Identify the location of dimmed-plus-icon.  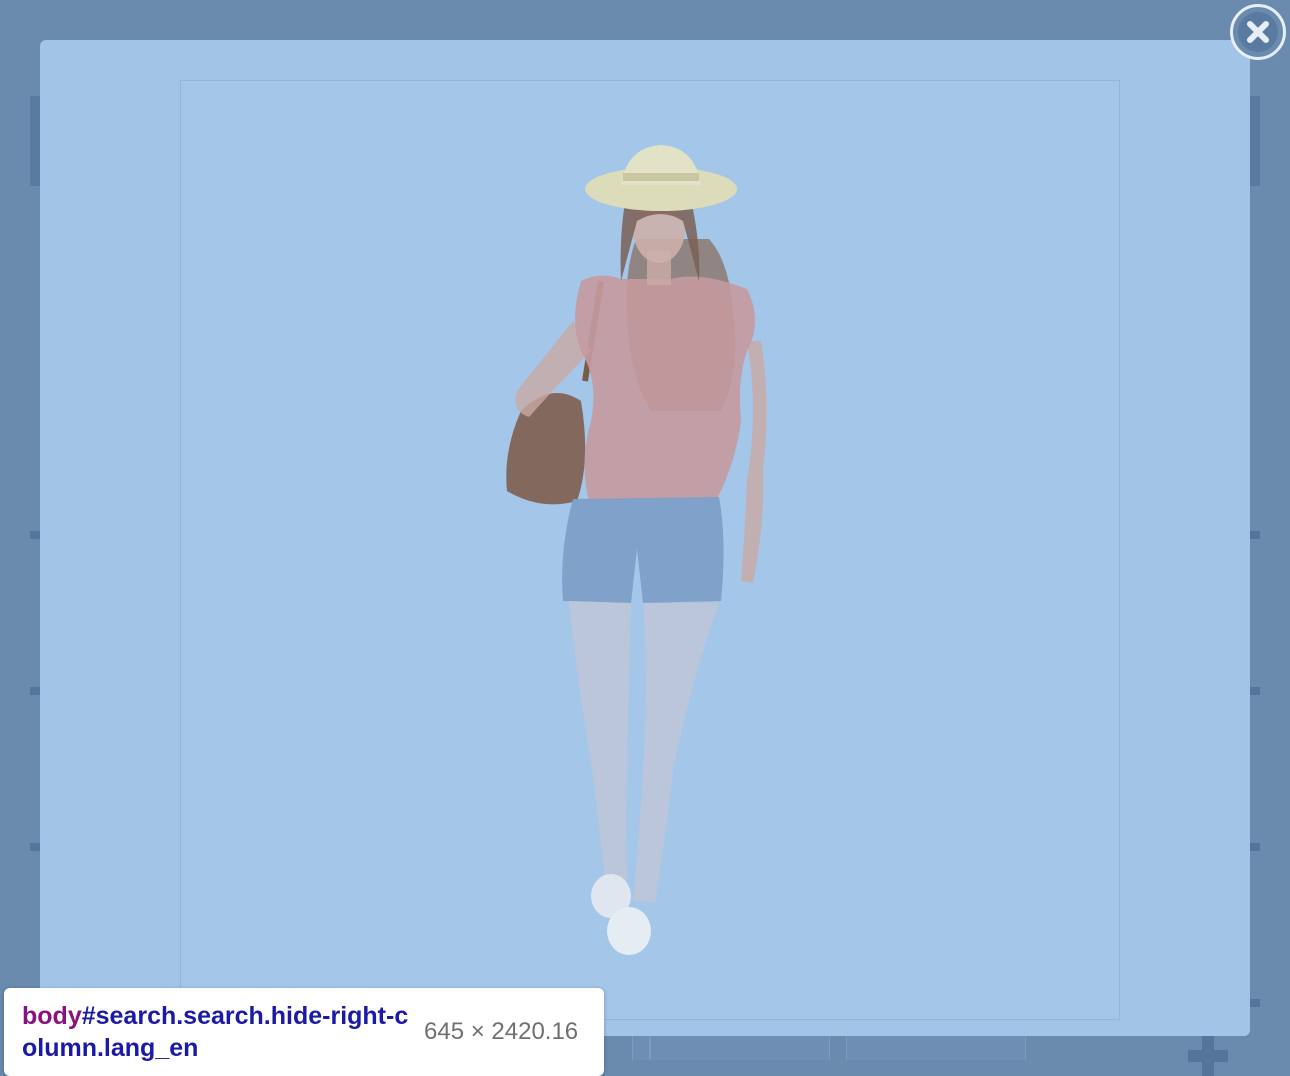
(1208, 1056).